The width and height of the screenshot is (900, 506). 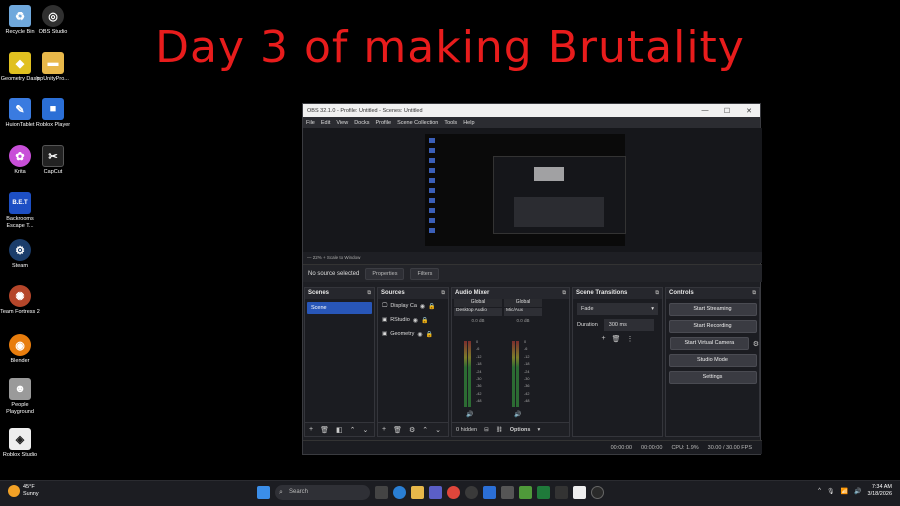 I want to click on chevron-down-icon: ▾, so click(x=538, y=430).